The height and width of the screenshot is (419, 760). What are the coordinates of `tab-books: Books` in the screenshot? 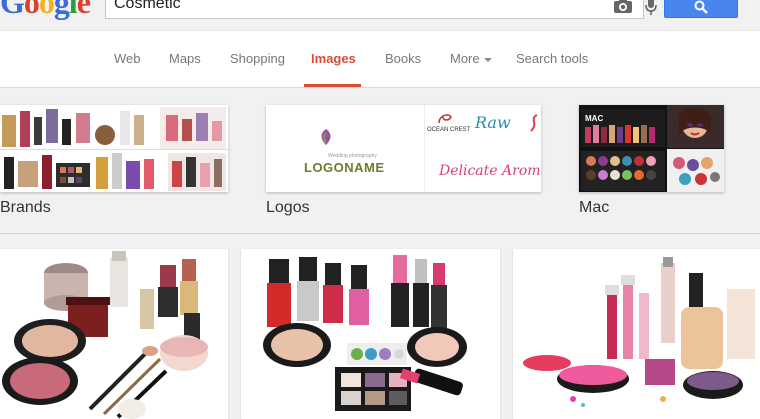 It's located at (403, 58).